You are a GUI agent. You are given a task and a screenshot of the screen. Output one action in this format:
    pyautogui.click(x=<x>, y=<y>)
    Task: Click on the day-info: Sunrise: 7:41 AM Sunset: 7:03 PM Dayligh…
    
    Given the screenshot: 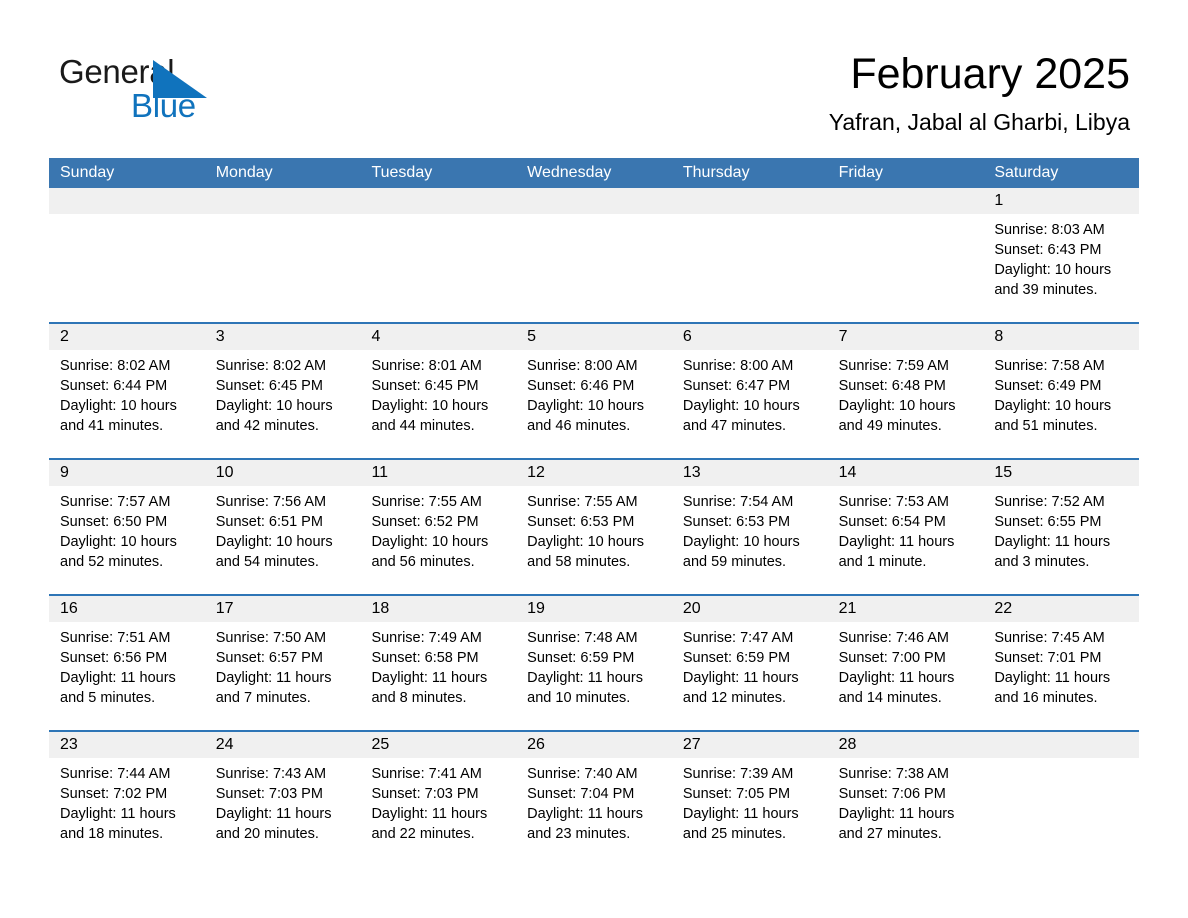 What is the action you would take?
    pyautogui.click(x=438, y=801)
    